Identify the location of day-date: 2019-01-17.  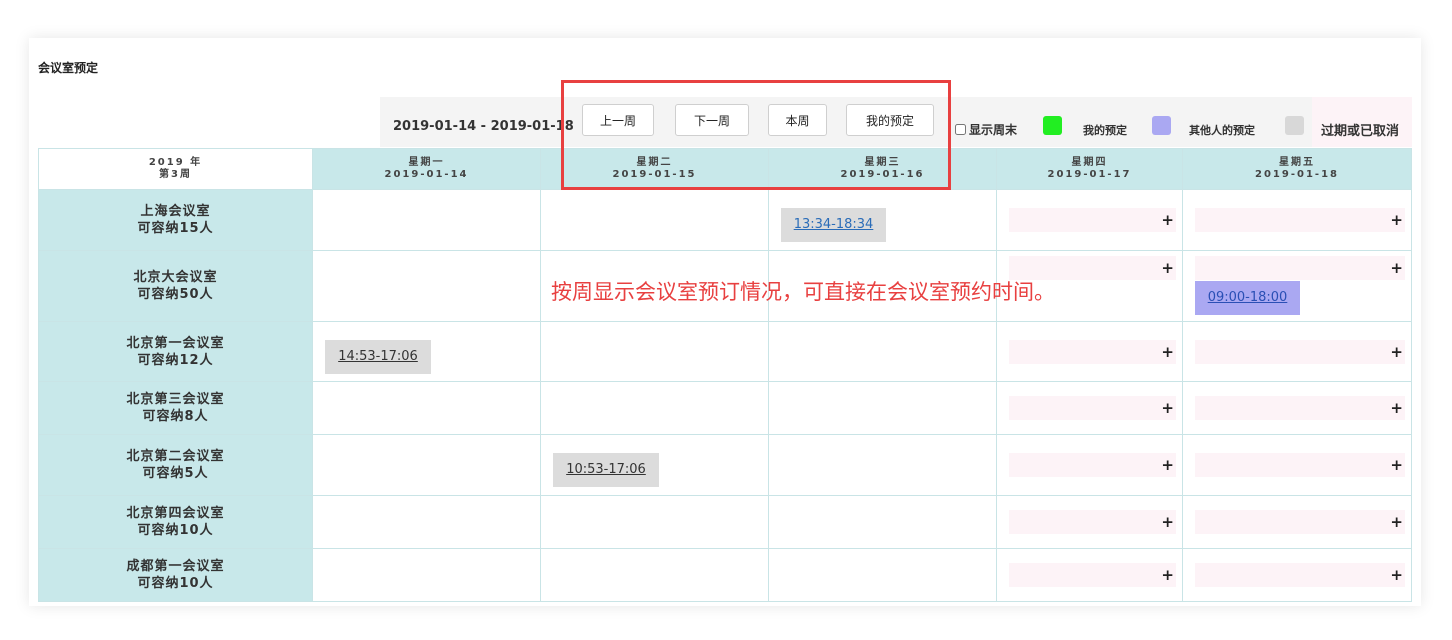
(1089, 174).